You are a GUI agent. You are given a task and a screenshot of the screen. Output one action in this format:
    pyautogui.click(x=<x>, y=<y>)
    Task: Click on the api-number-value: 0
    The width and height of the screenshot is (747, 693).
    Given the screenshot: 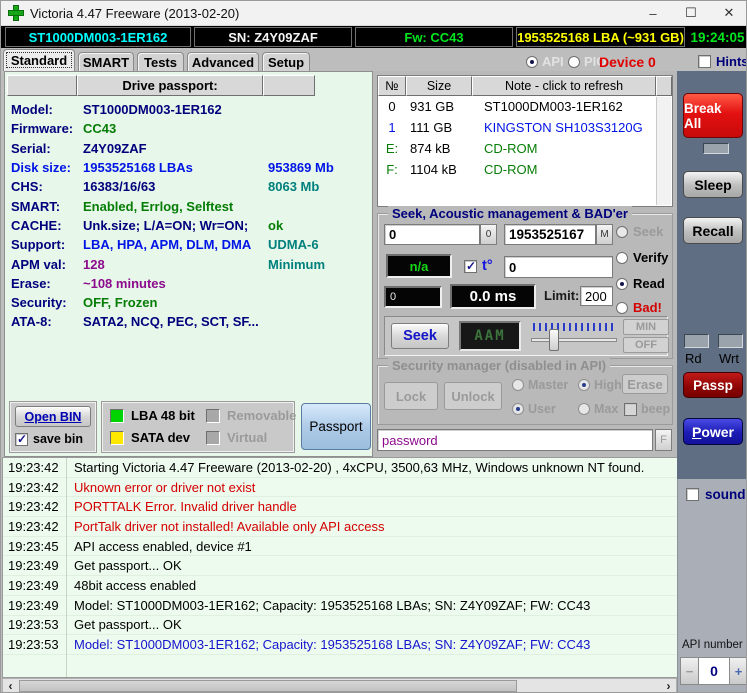 What is the action you would take?
    pyautogui.click(x=714, y=671)
    